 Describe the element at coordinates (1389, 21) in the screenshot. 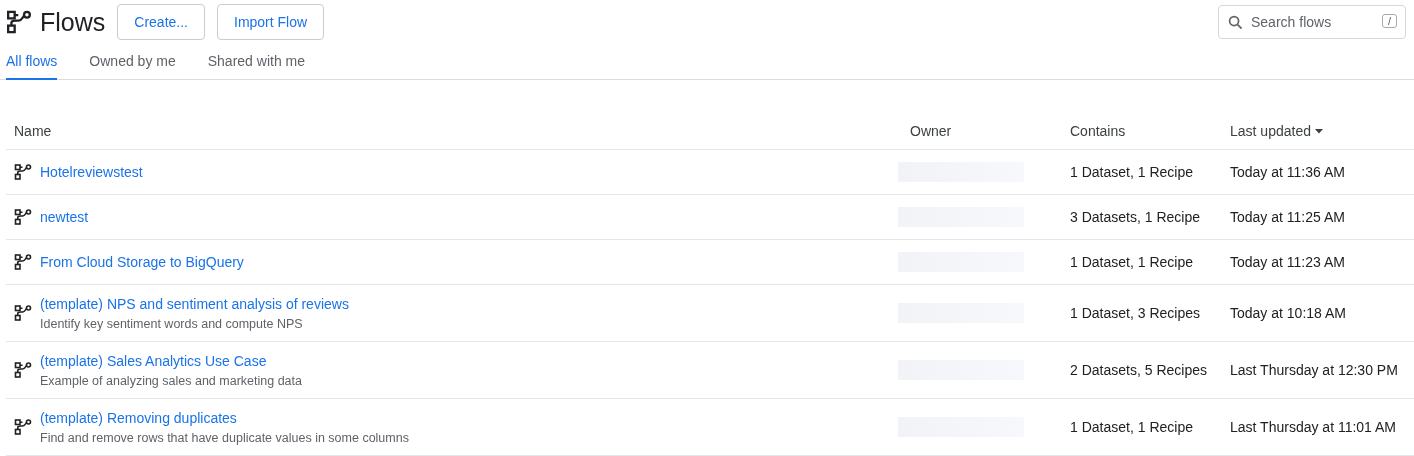

I see `shortcut-key: /` at that location.